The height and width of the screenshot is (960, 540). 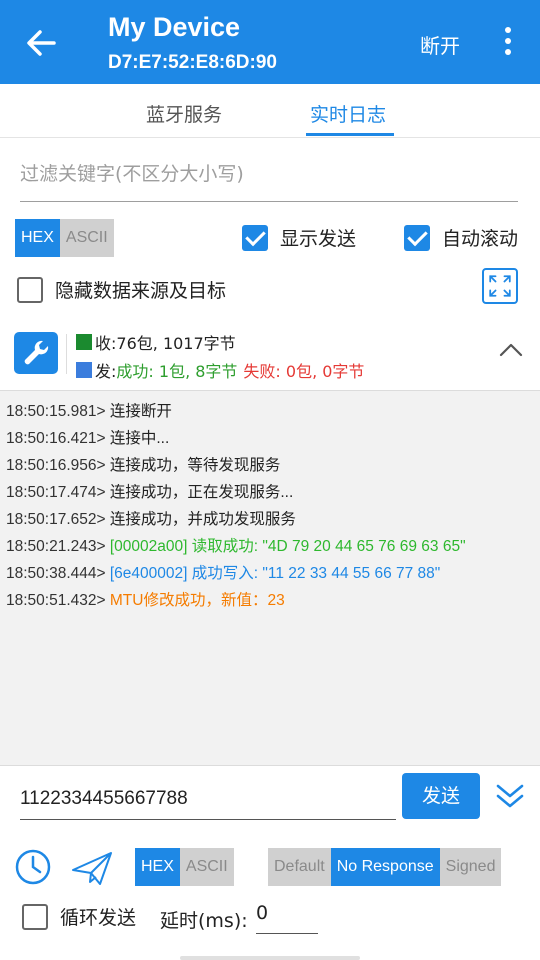 I want to click on write-no-response-option: No Response, so click(x=385, y=867).